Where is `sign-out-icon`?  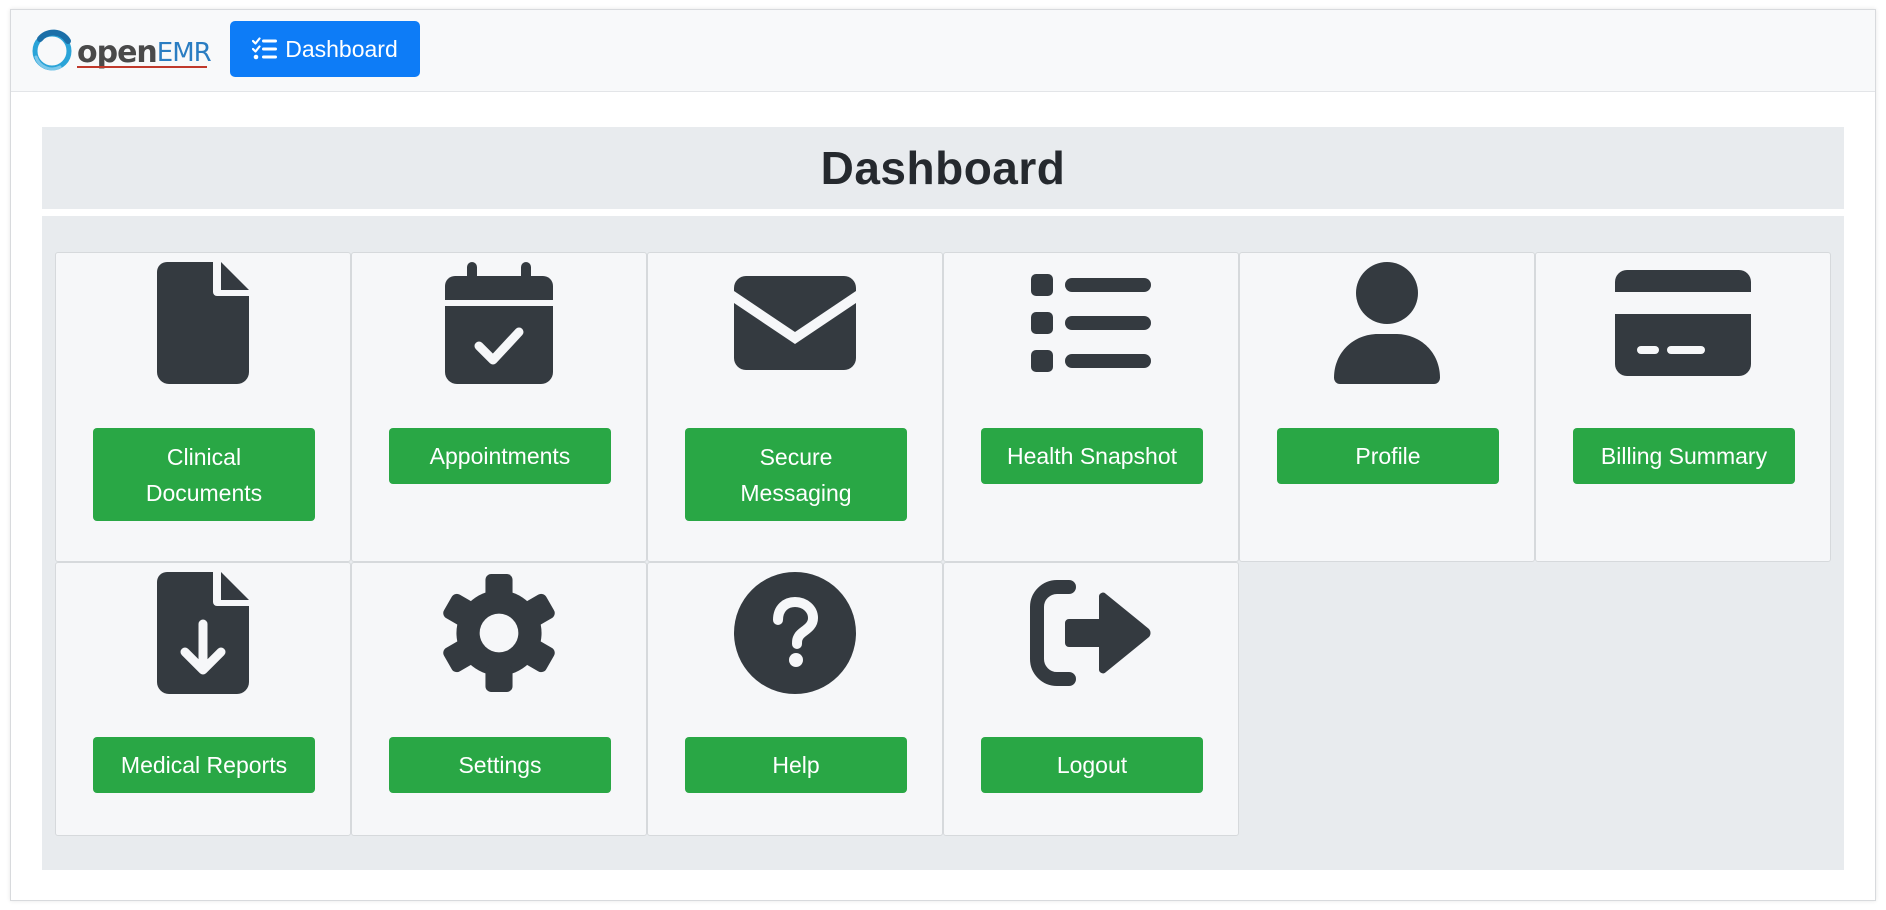 sign-out-icon is located at coordinates (1091, 633).